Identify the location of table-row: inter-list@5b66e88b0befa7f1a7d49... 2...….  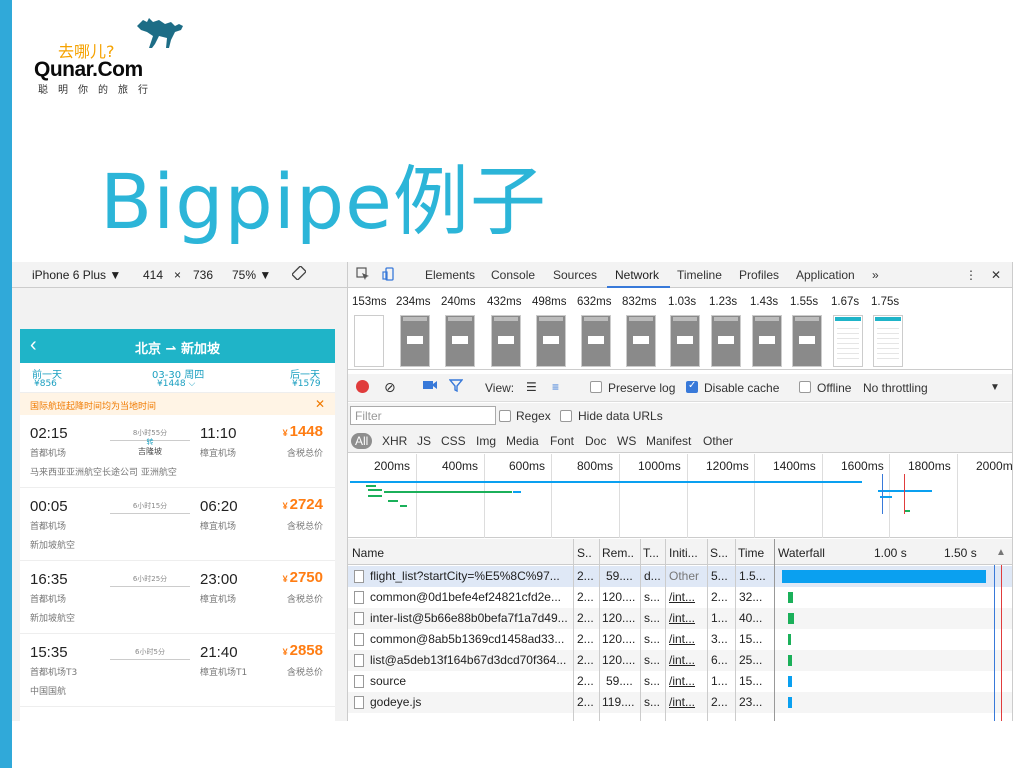
(680, 618).